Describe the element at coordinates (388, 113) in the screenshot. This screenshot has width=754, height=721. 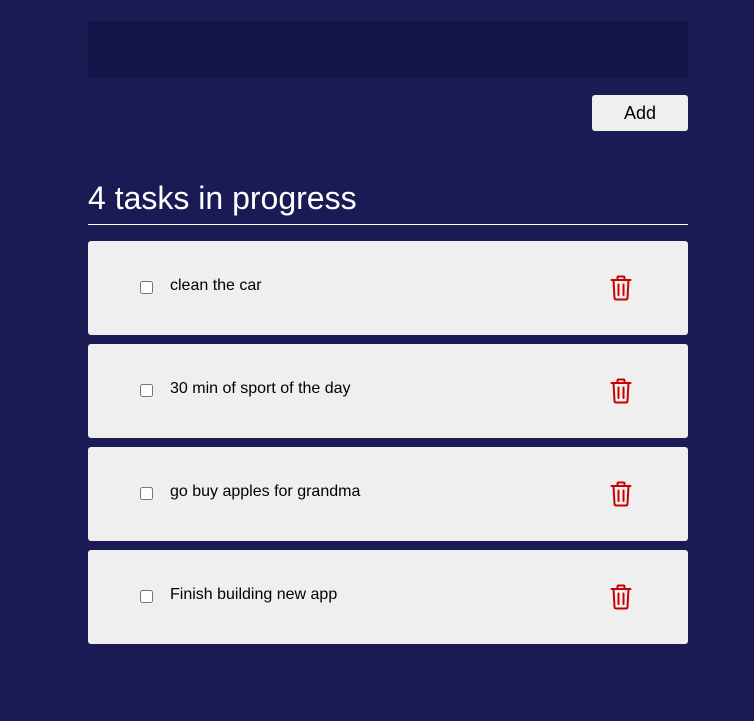
I see `add-row: Add` at that location.